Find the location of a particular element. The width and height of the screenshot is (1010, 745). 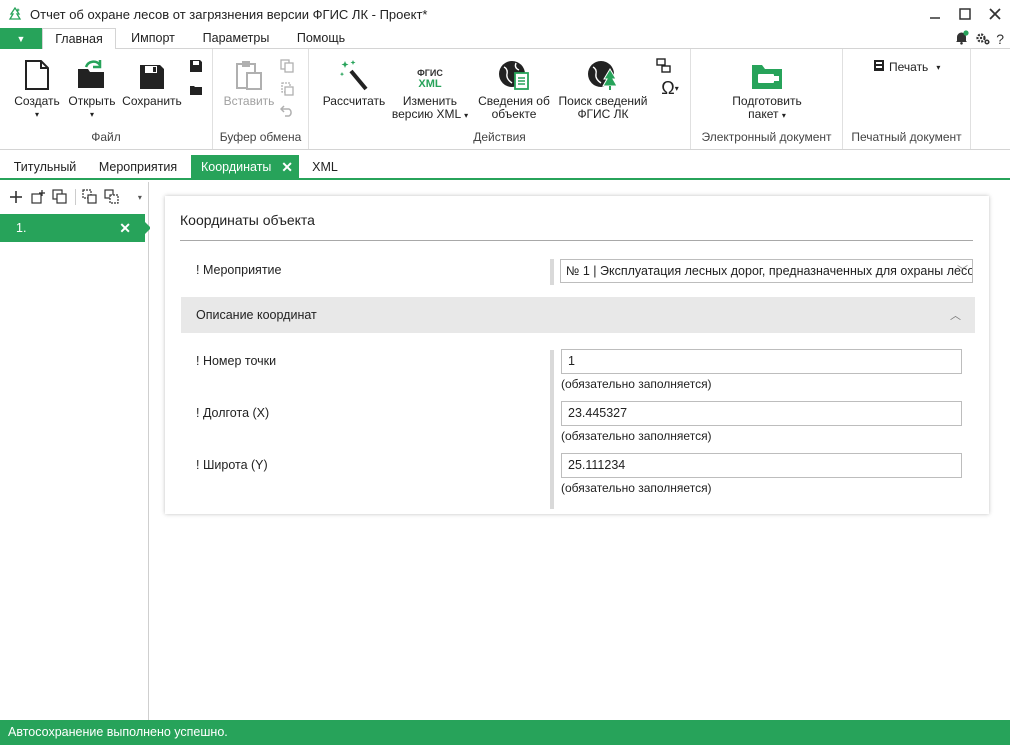

save-disk-icon is located at coordinates (152, 74).